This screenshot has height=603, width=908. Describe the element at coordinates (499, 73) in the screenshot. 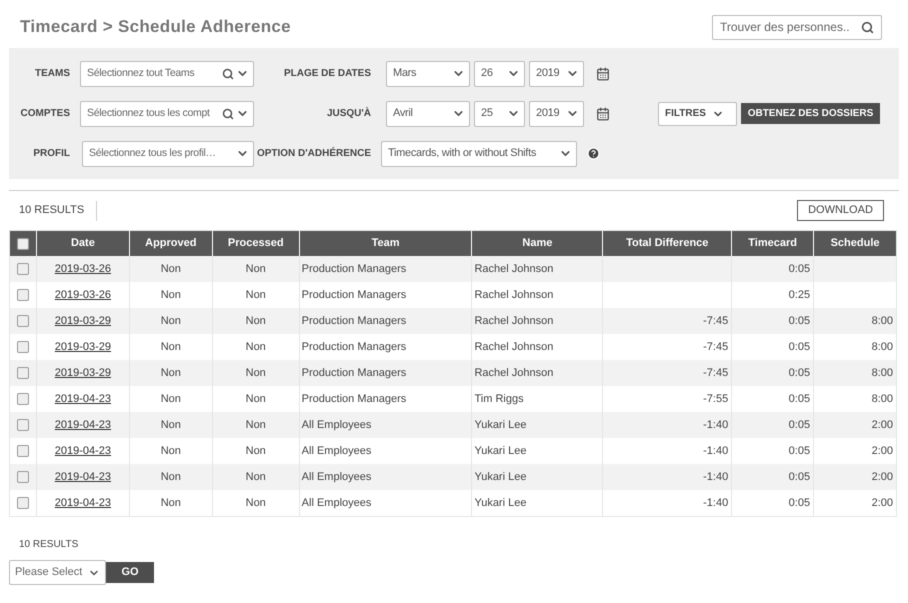

I see `day-select: 26` at that location.